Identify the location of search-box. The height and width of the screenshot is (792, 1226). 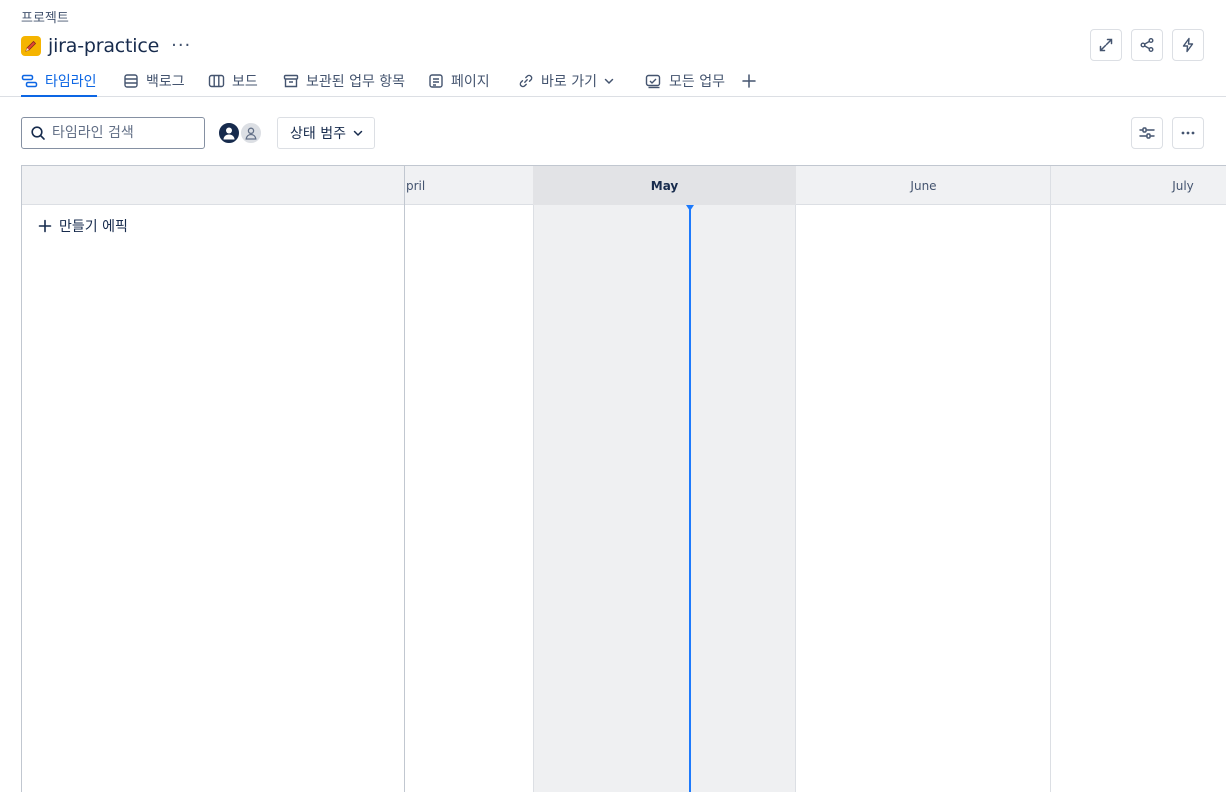
(113, 133).